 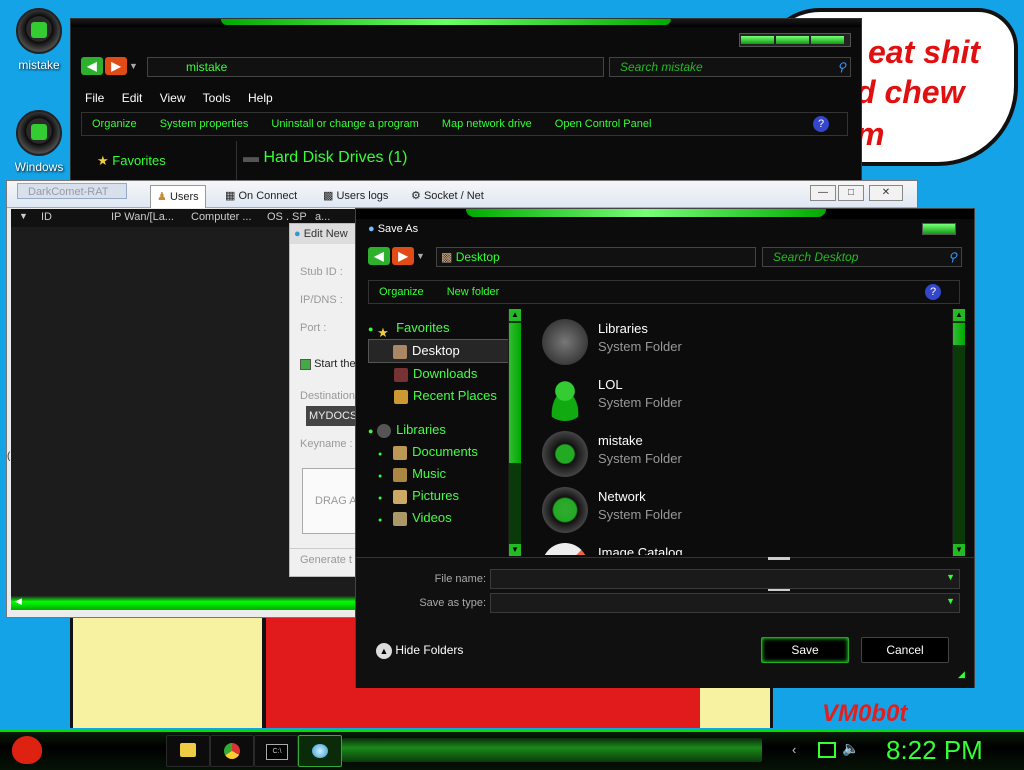 What do you see at coordinates (332, 501) in the screenshot?
I see `drag-drop-area: DRAG A` at bounding box center [332, 501].